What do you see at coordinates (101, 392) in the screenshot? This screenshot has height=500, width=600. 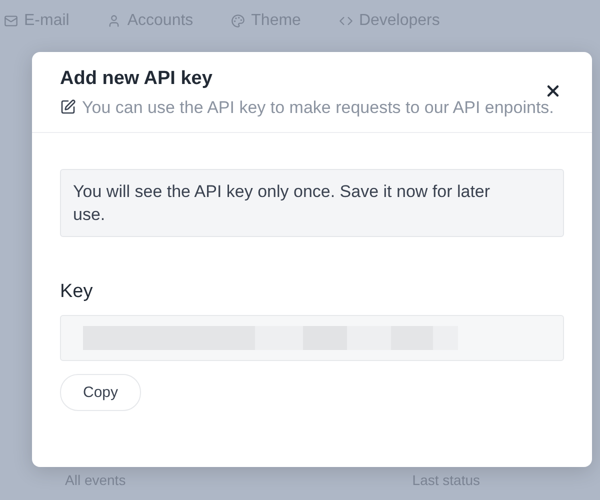 I see `copy-button: Copy` at bounding box center [101, 392].